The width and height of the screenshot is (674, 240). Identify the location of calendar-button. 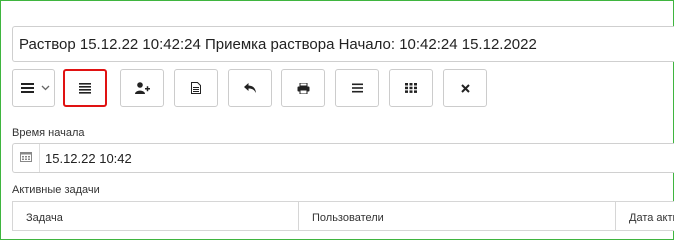
(26, 158).